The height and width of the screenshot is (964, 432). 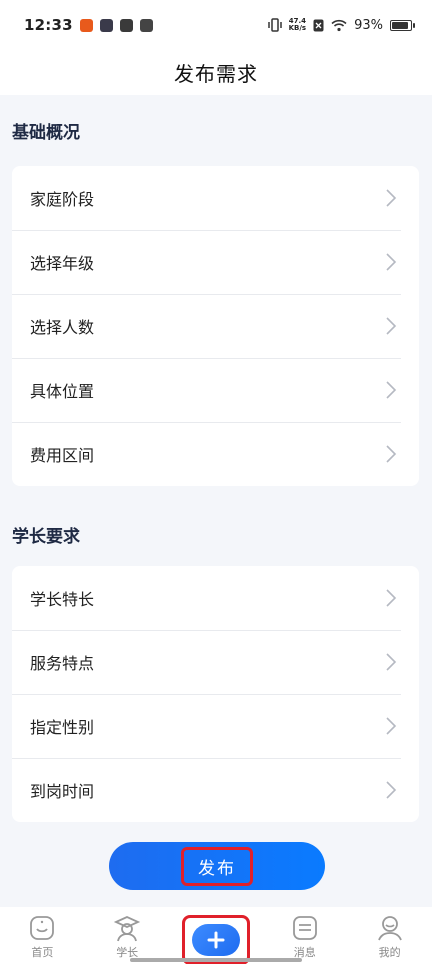 I want to click on tab-home: 首页, so click(x=42, y=936).